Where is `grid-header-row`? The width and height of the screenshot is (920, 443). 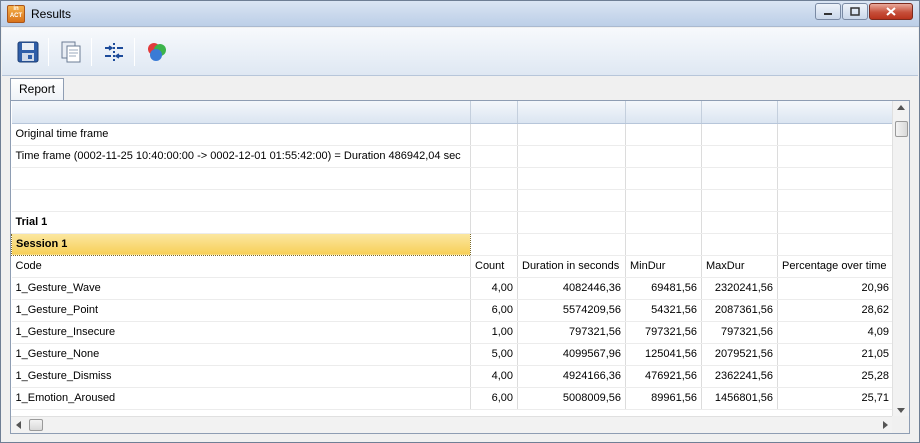
grid-header-row is located at coordinates (452, 112).